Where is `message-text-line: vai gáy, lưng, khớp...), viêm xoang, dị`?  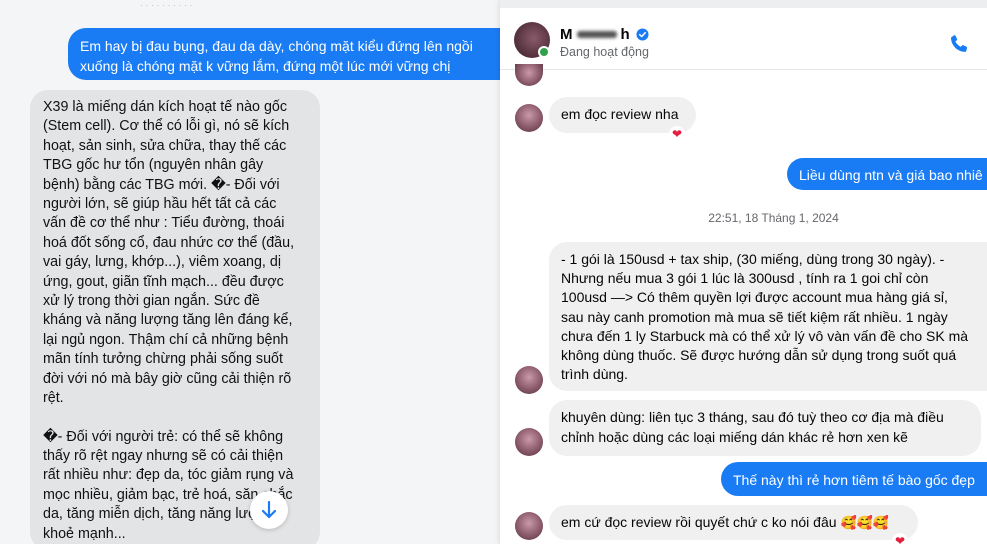 message-text-line: vai gáy, lưng, khớp...), viêm xoang, dị is located at coordinates (162, 262).